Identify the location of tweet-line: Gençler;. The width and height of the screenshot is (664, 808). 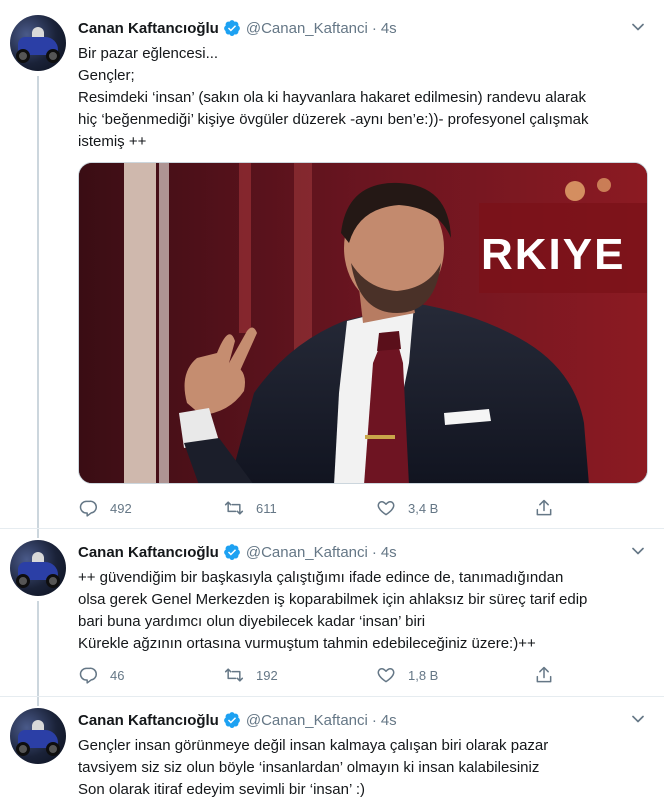
(106, 75).